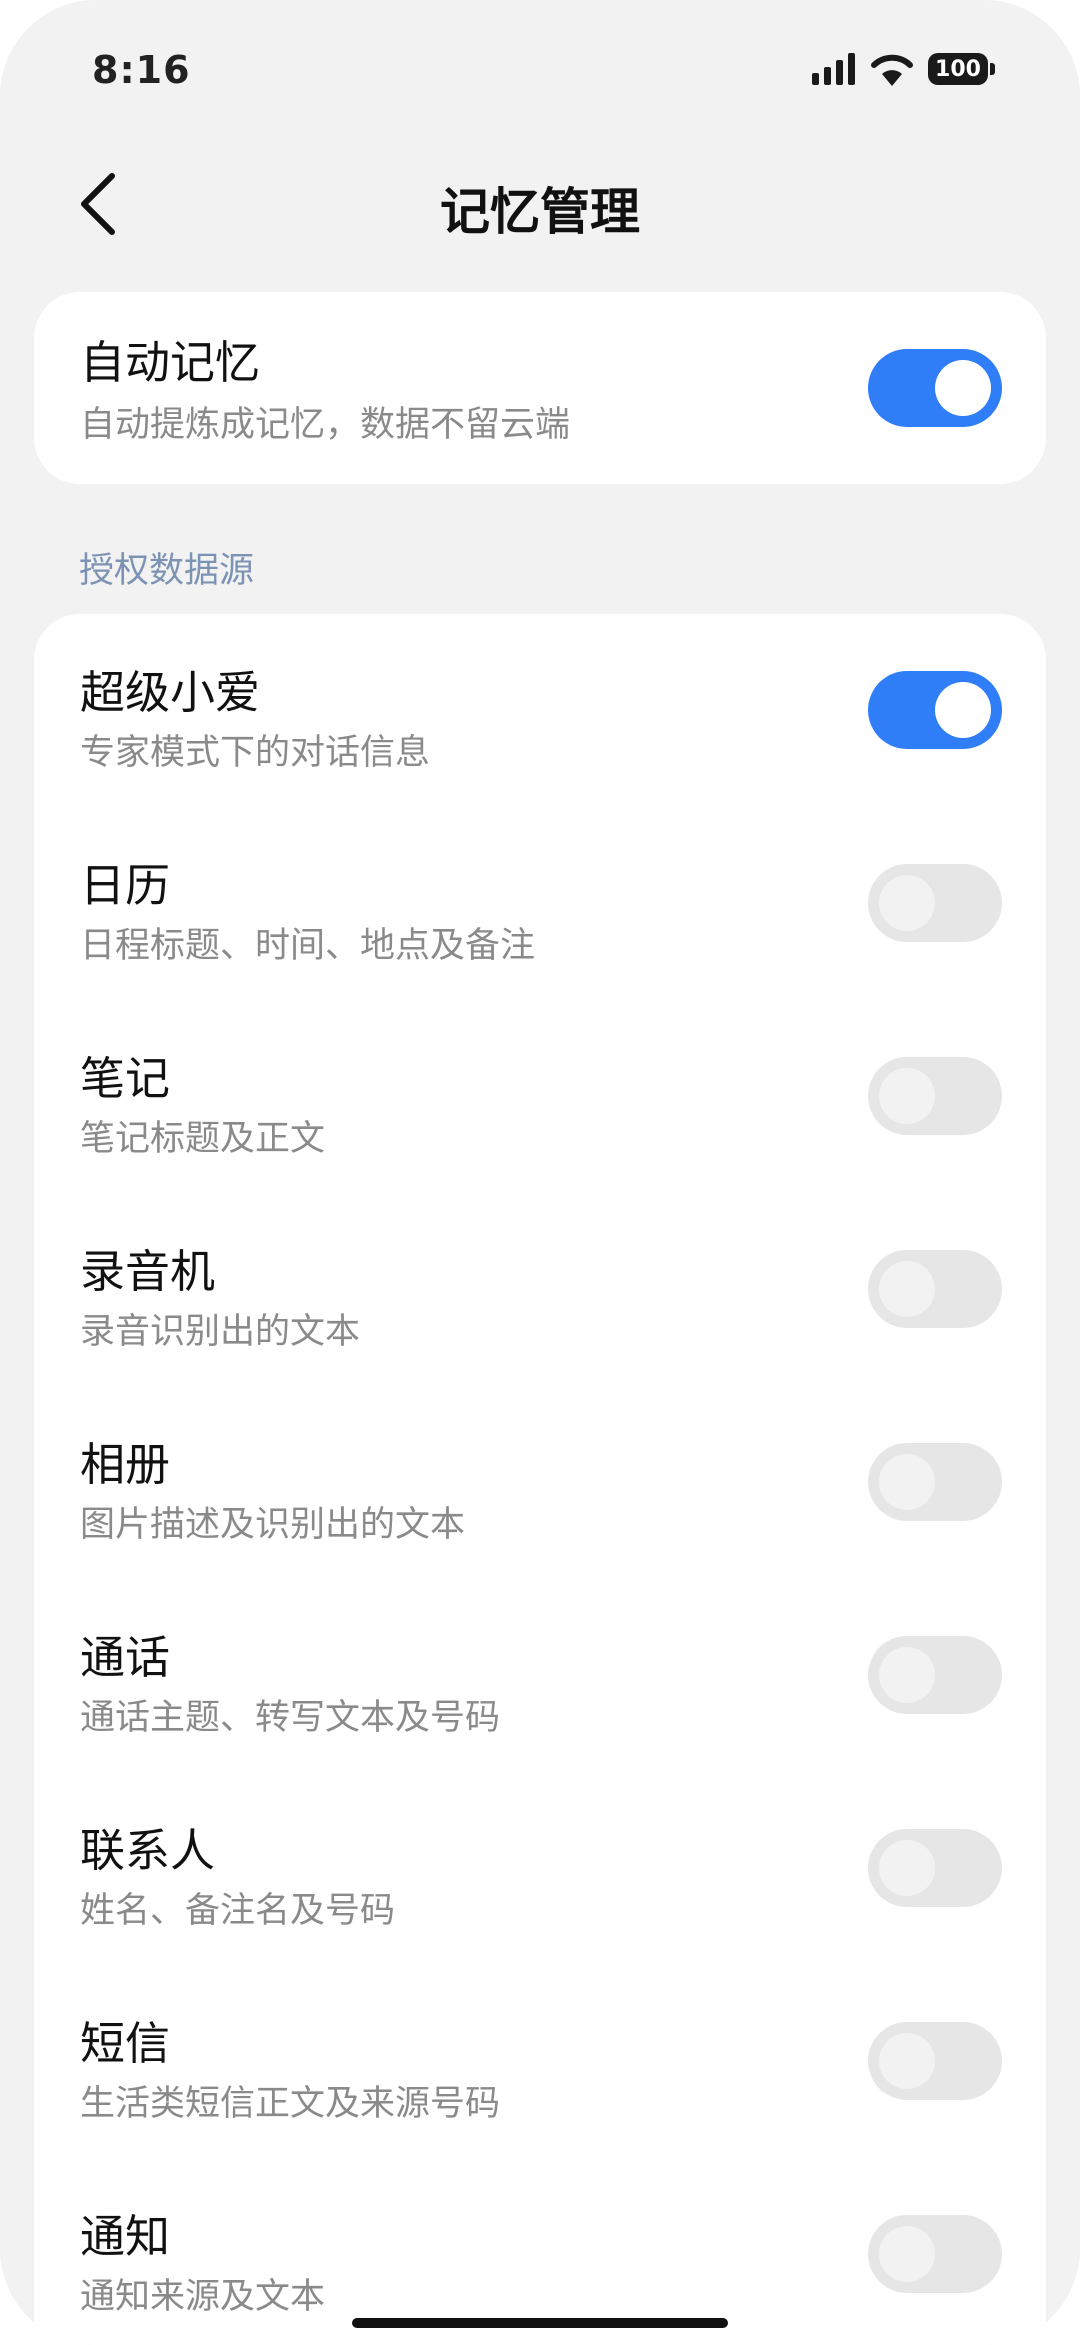 This screenshot has height=2345, width=1080. Describe the element at coordinates (125, 885) in the screenshot. I see `row-title: 日历` at that location.